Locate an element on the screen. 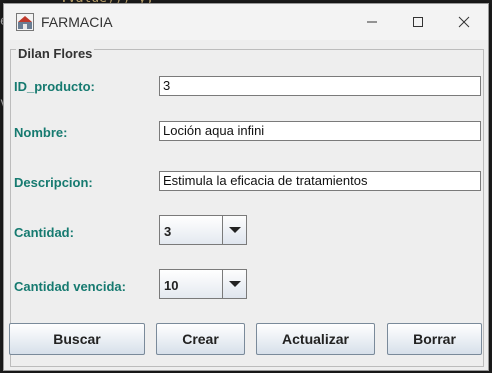 The height and width of the screenshot is (373, 492). cantidad-vencida-select: 10 is located at coordinates (203, 284).